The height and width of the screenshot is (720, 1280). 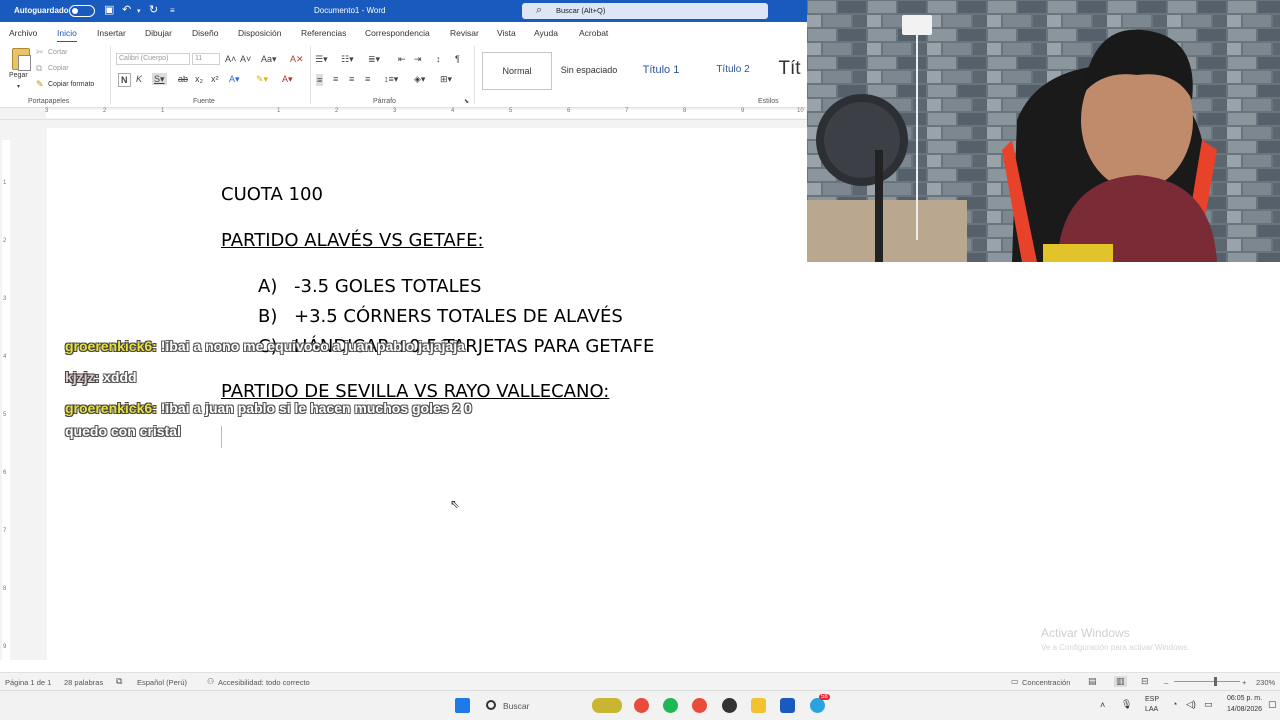 I want to click on autosave-toggle, so click(x=82, y=11).